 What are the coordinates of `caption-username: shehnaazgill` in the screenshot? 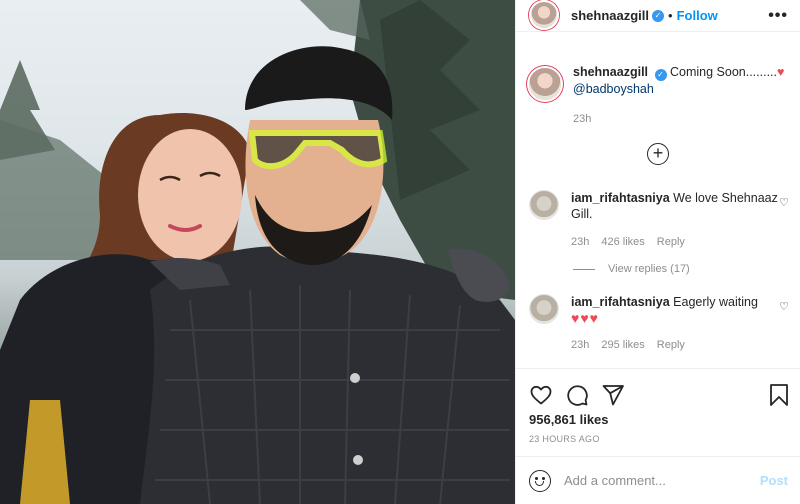 It's located at (610, 72).